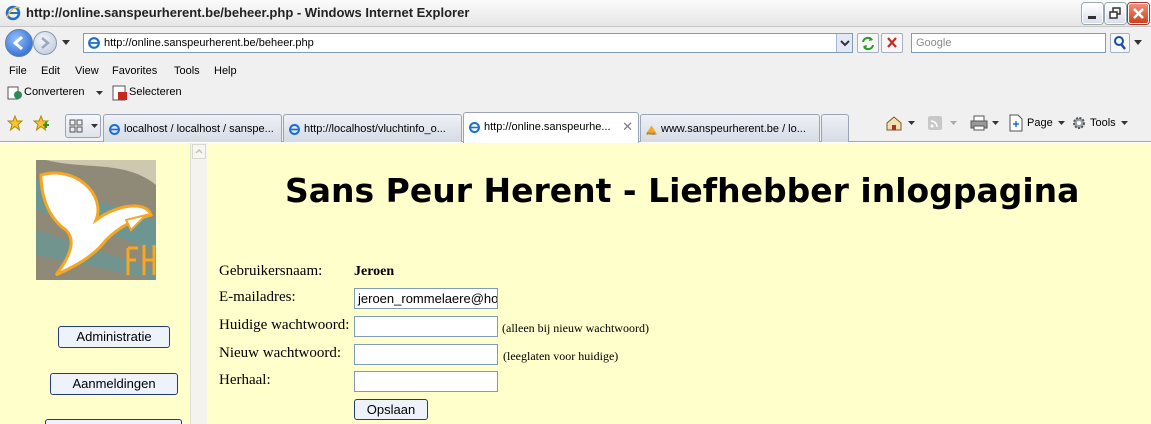 Image resolution: width=1151 pixels, height=424 pixels. I want to click on current-password-hint: (alleen bij nieuw wachtwoord), so click(575, 328).